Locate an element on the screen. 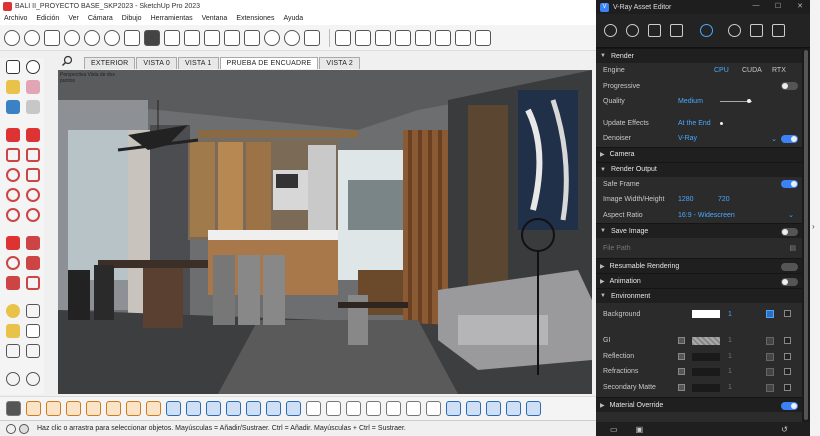  engine-rtx: RTX is located at coordinates (779, 70).